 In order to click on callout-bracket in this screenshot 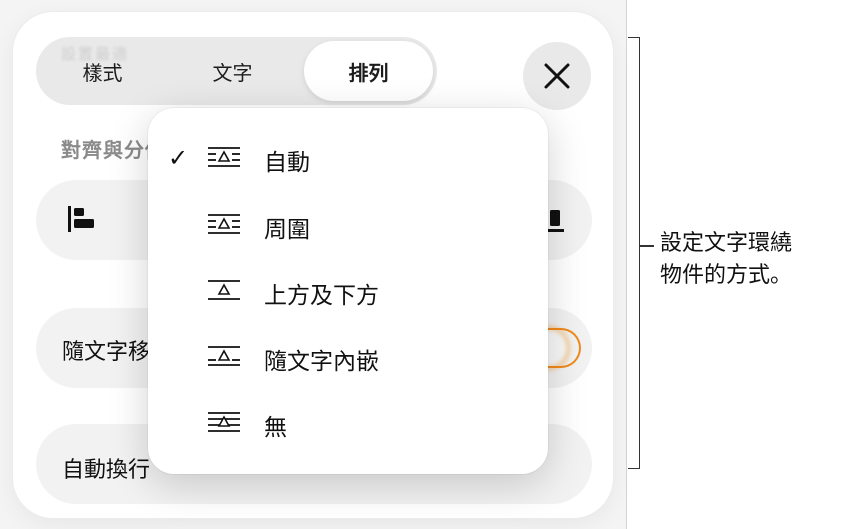, I will do `click(634, 253)`.